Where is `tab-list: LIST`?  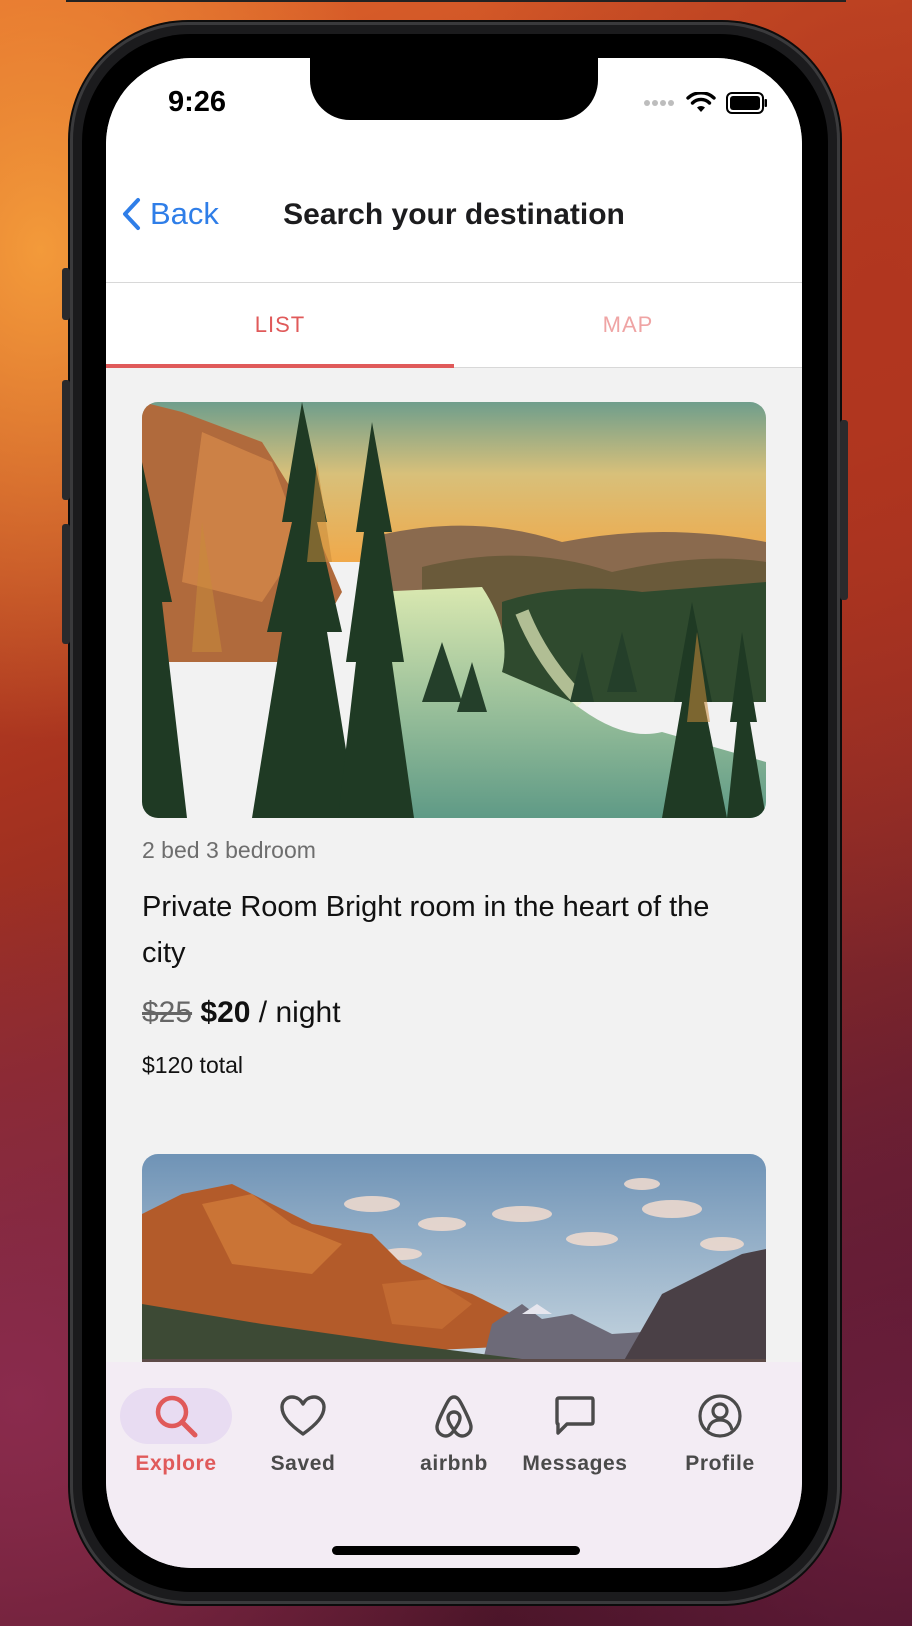 tab-list: LIST is located at coordinates (280, 325).